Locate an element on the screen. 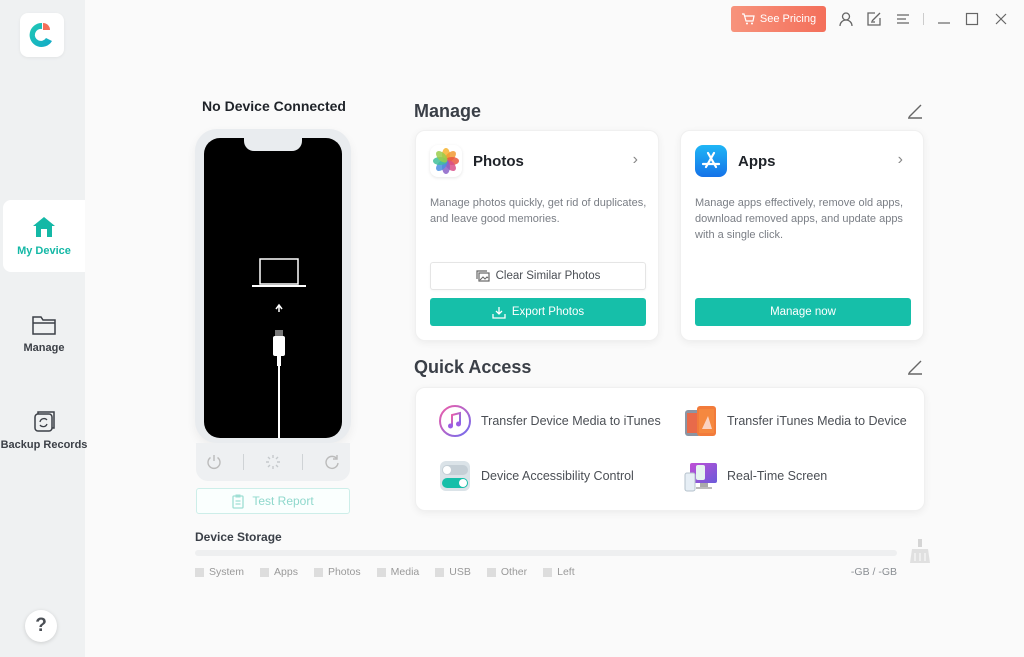 This screenshot has height=657, width=1024. quick-access-item: Transfer iTunes Media to Device is located at coordinates (795, 421).